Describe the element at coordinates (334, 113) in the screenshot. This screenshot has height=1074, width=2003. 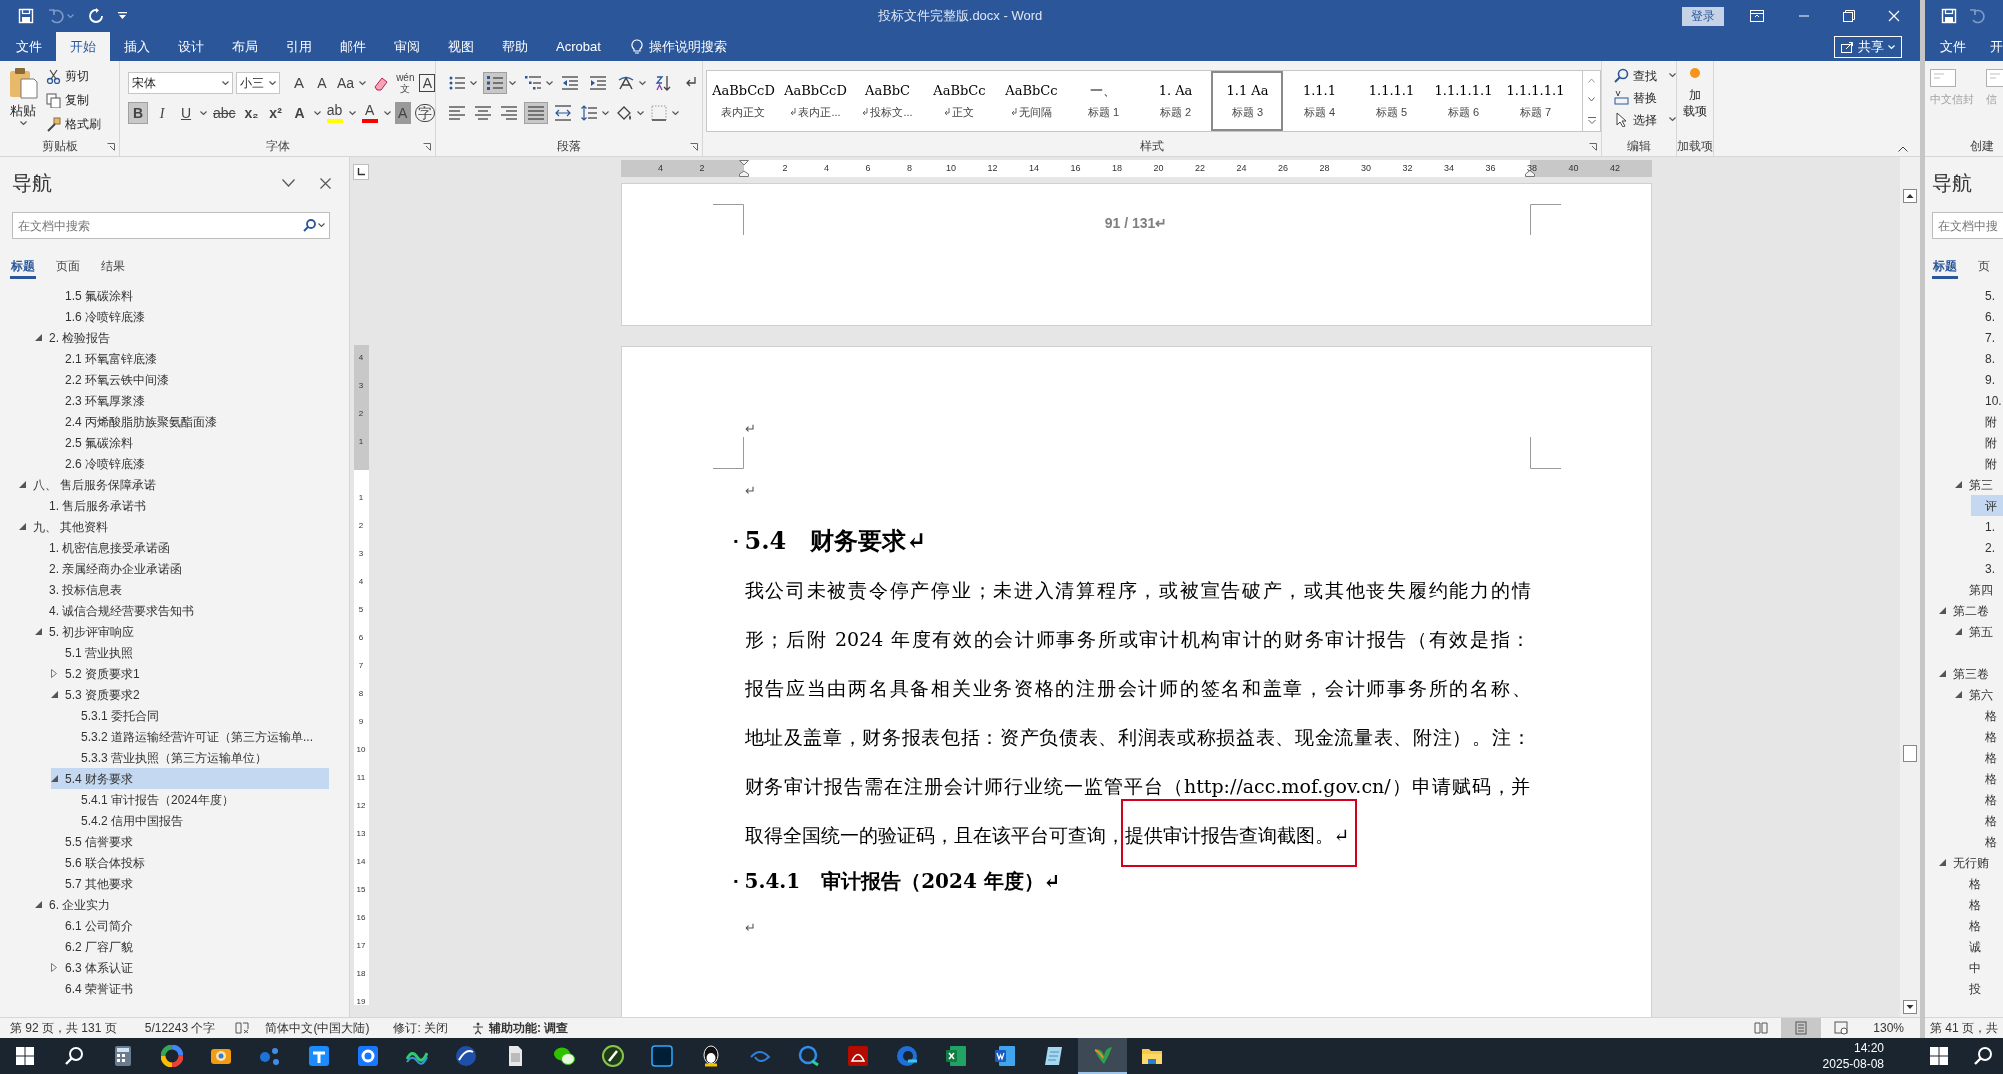
I see `highlight-button: ab` at that location.